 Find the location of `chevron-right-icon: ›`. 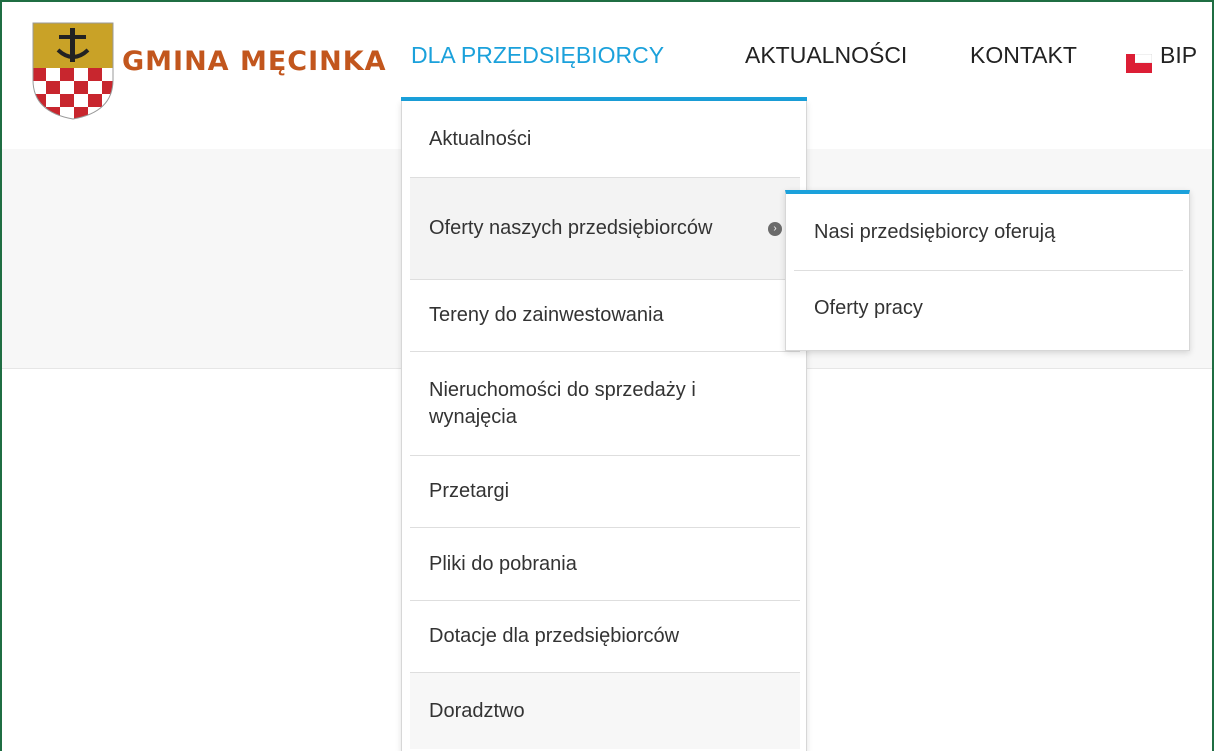

chevron-right-icon: › is located at coordinates (775, 228).